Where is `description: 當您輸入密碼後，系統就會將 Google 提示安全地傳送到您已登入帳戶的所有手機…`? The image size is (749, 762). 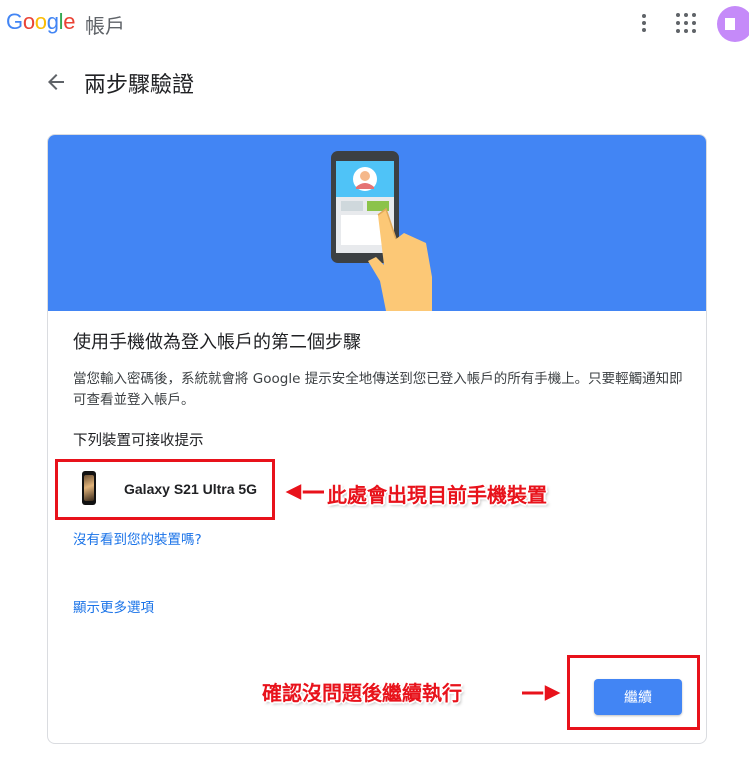 description: 當您輸入密碼後，系統就會將 Google 提示安全地傳送到您已登入帳戶的所有手機… is located at coordinates (378, 389).